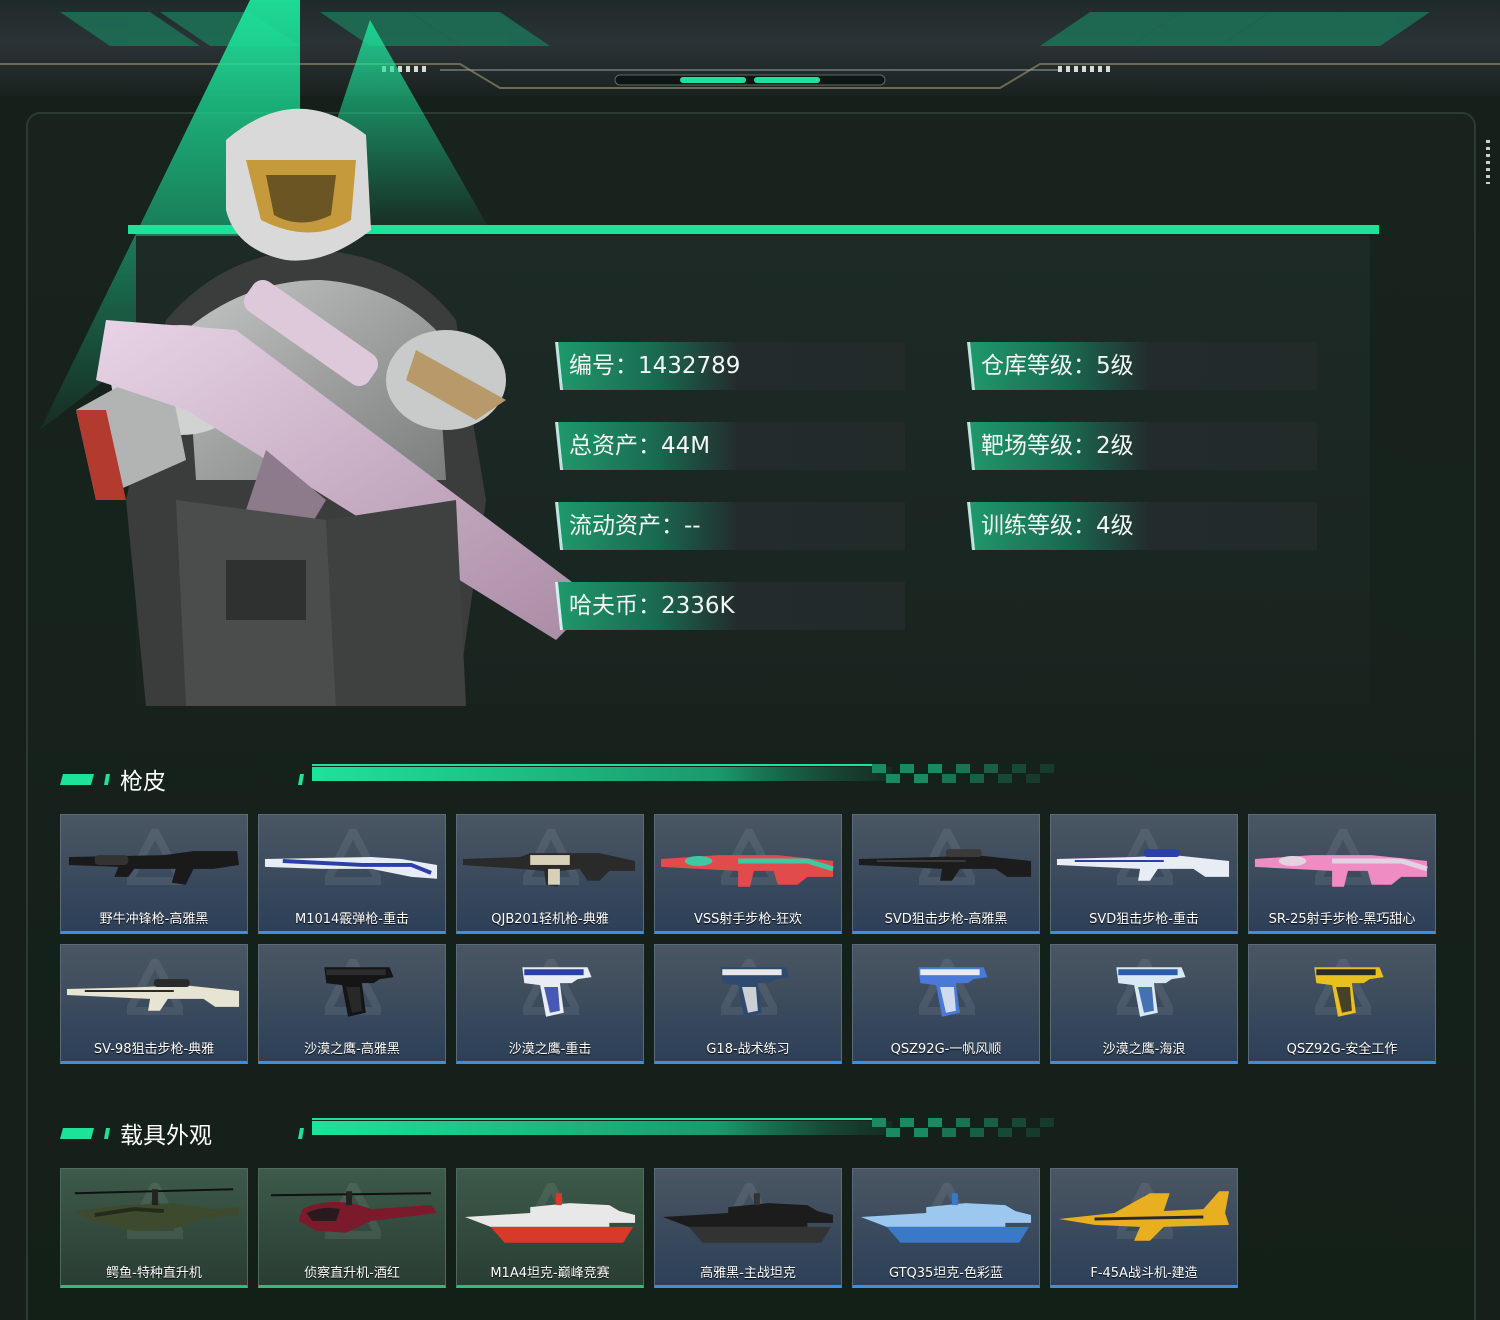 The height and width of the screenshot is (1320, 1500). I want to click on gun-skin-card: QSZ92G-安全工作, so click(1342, 1004).